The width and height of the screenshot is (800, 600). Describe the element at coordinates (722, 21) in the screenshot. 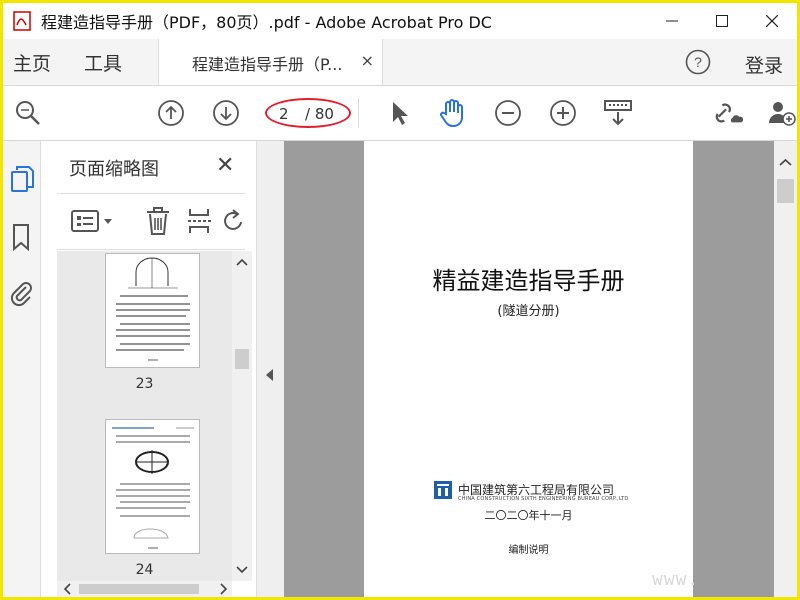

I see `maximize-button` at that location.